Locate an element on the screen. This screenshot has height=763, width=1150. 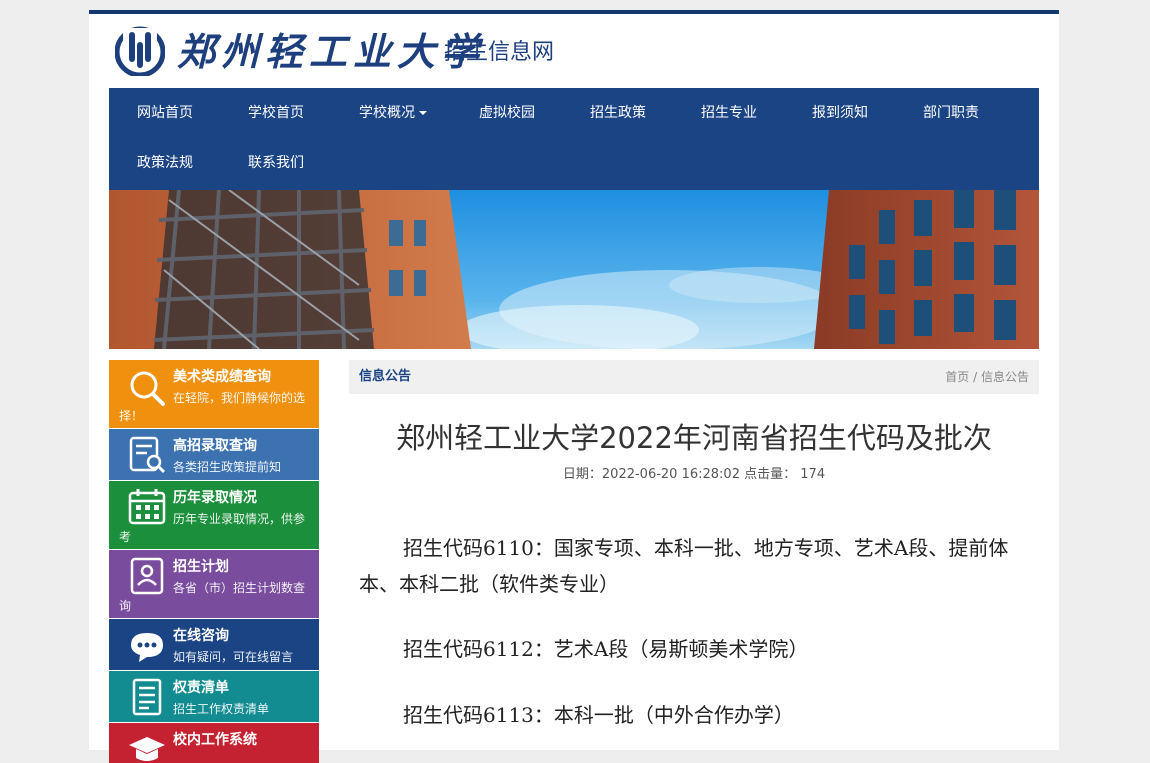
graduation-cap-icon is located at coordinates (147, 749).